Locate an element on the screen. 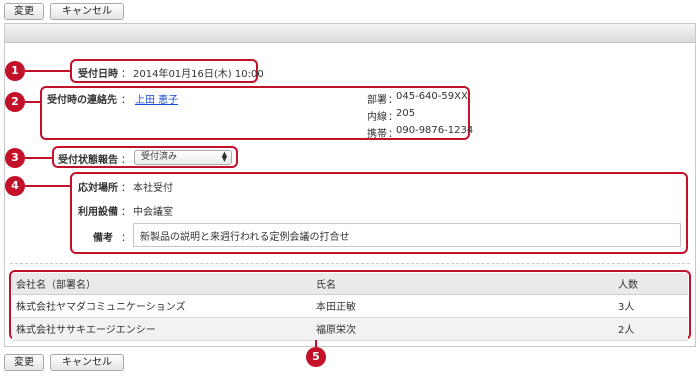 The image size is (700, 373). status-select-value: 受付済み is located at coordinates (159, 157).